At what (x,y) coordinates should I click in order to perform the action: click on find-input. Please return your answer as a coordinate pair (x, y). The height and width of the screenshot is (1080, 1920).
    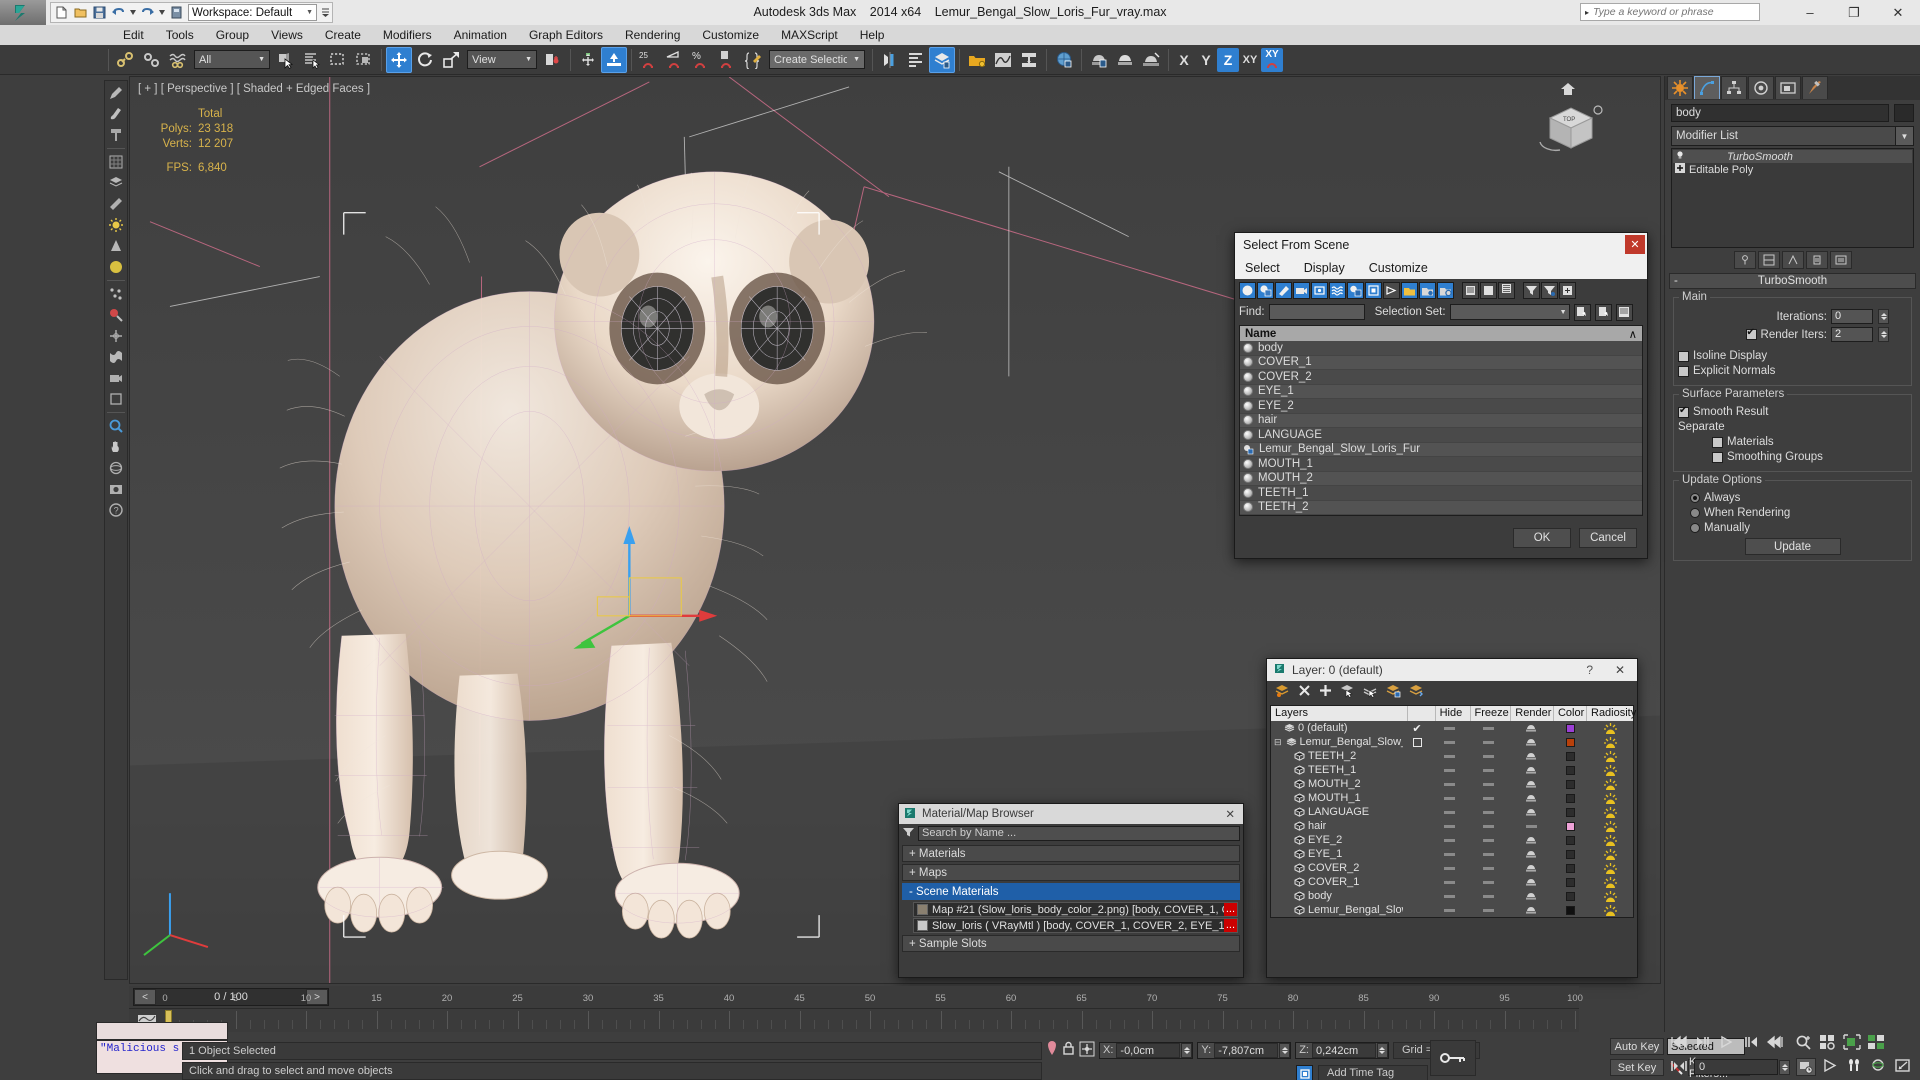
    Looking at the image, I should click on (1316, 312).